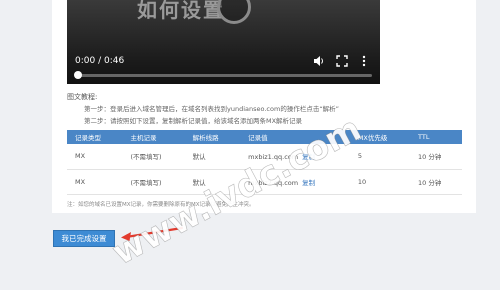 This screenshot has height=290, width=500. I want to click on fullscreen-icon, so click(342, 61).